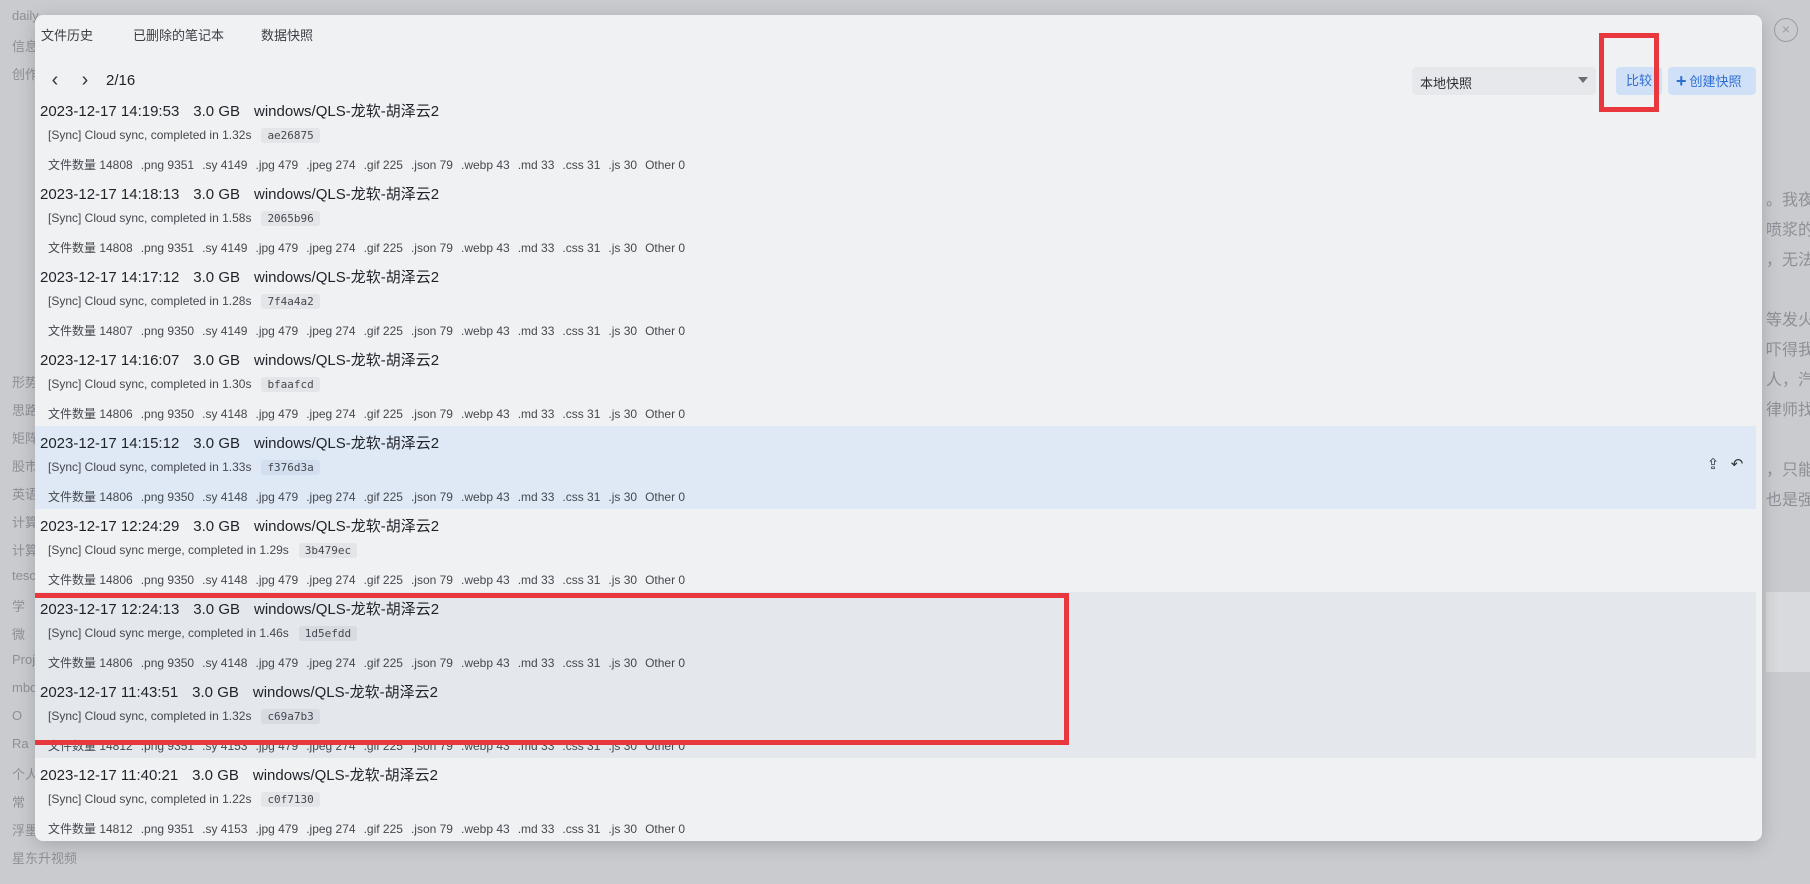 The height and width of the screenshot is (884, 1810). I want to click on snapshot-hash: bfaafcd, so click(290, 384).